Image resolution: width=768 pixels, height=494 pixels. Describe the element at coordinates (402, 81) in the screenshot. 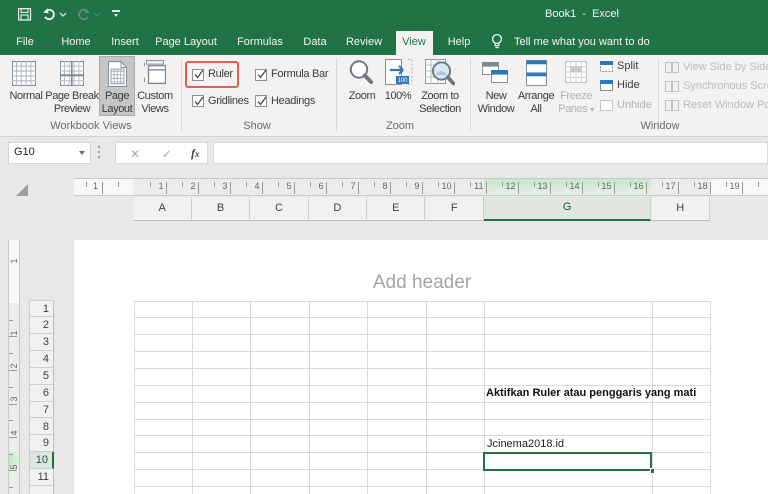

I see `svg-text: 100` at that location.